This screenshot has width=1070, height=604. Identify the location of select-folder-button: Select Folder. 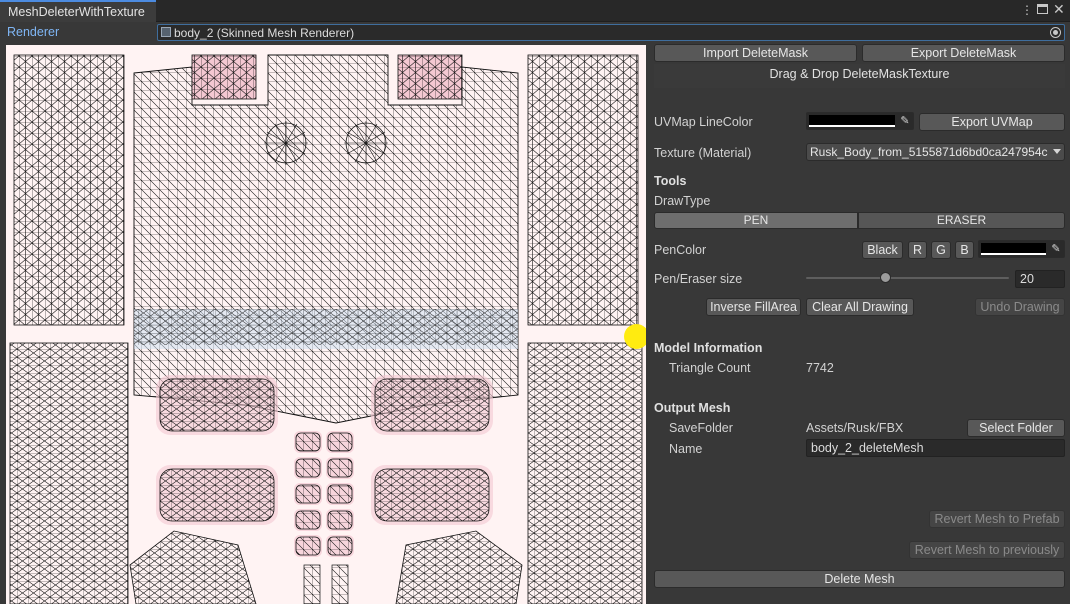
(1016, 428).